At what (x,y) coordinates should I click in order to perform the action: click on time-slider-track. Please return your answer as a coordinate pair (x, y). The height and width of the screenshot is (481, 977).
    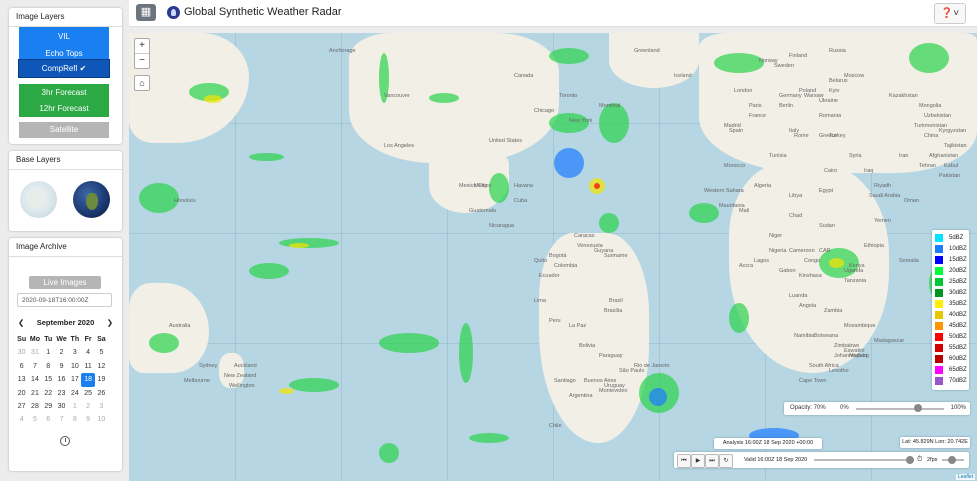
    Looking at the image, I should click on (864, 460).